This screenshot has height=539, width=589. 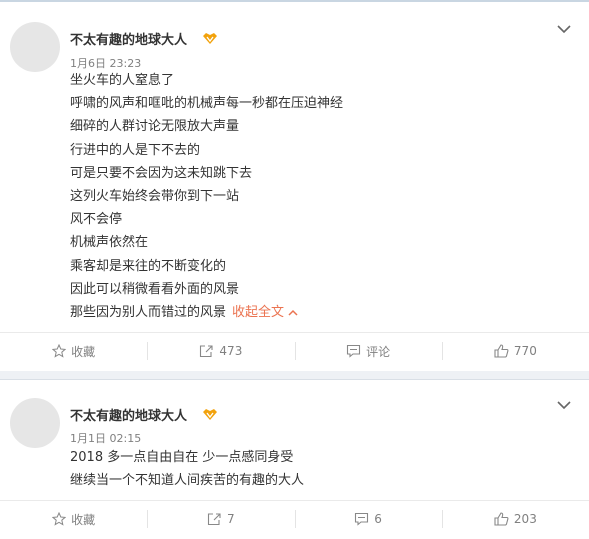 I want to click on like-button: 770, so click(x=515, y=351).